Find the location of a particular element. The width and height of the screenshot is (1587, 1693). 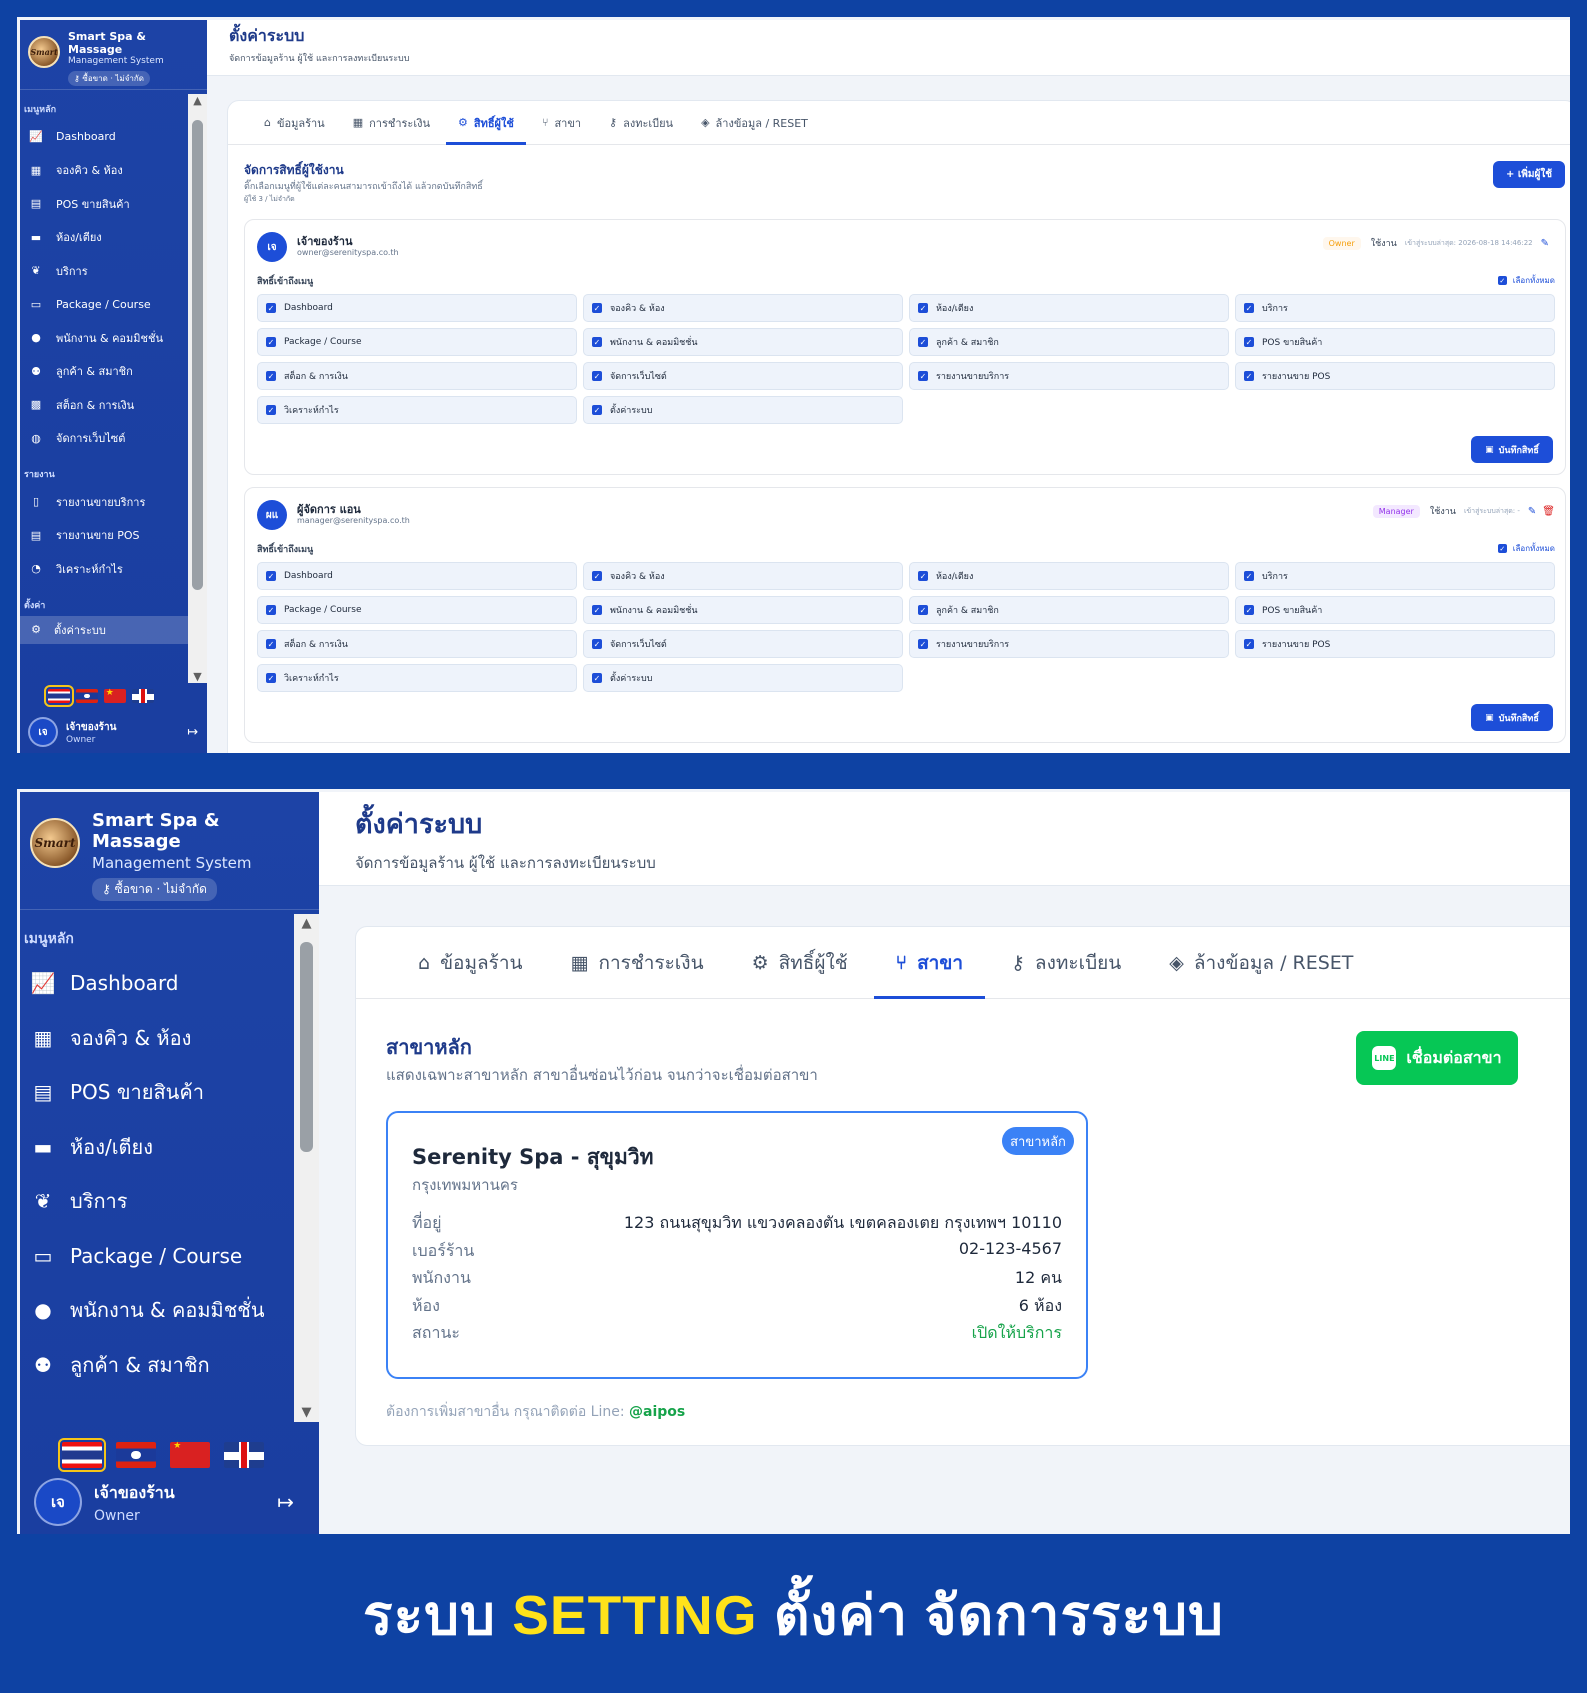

add-user-button: + เพิ่มผู้ใช้ is located at coordinates (1529, 174).